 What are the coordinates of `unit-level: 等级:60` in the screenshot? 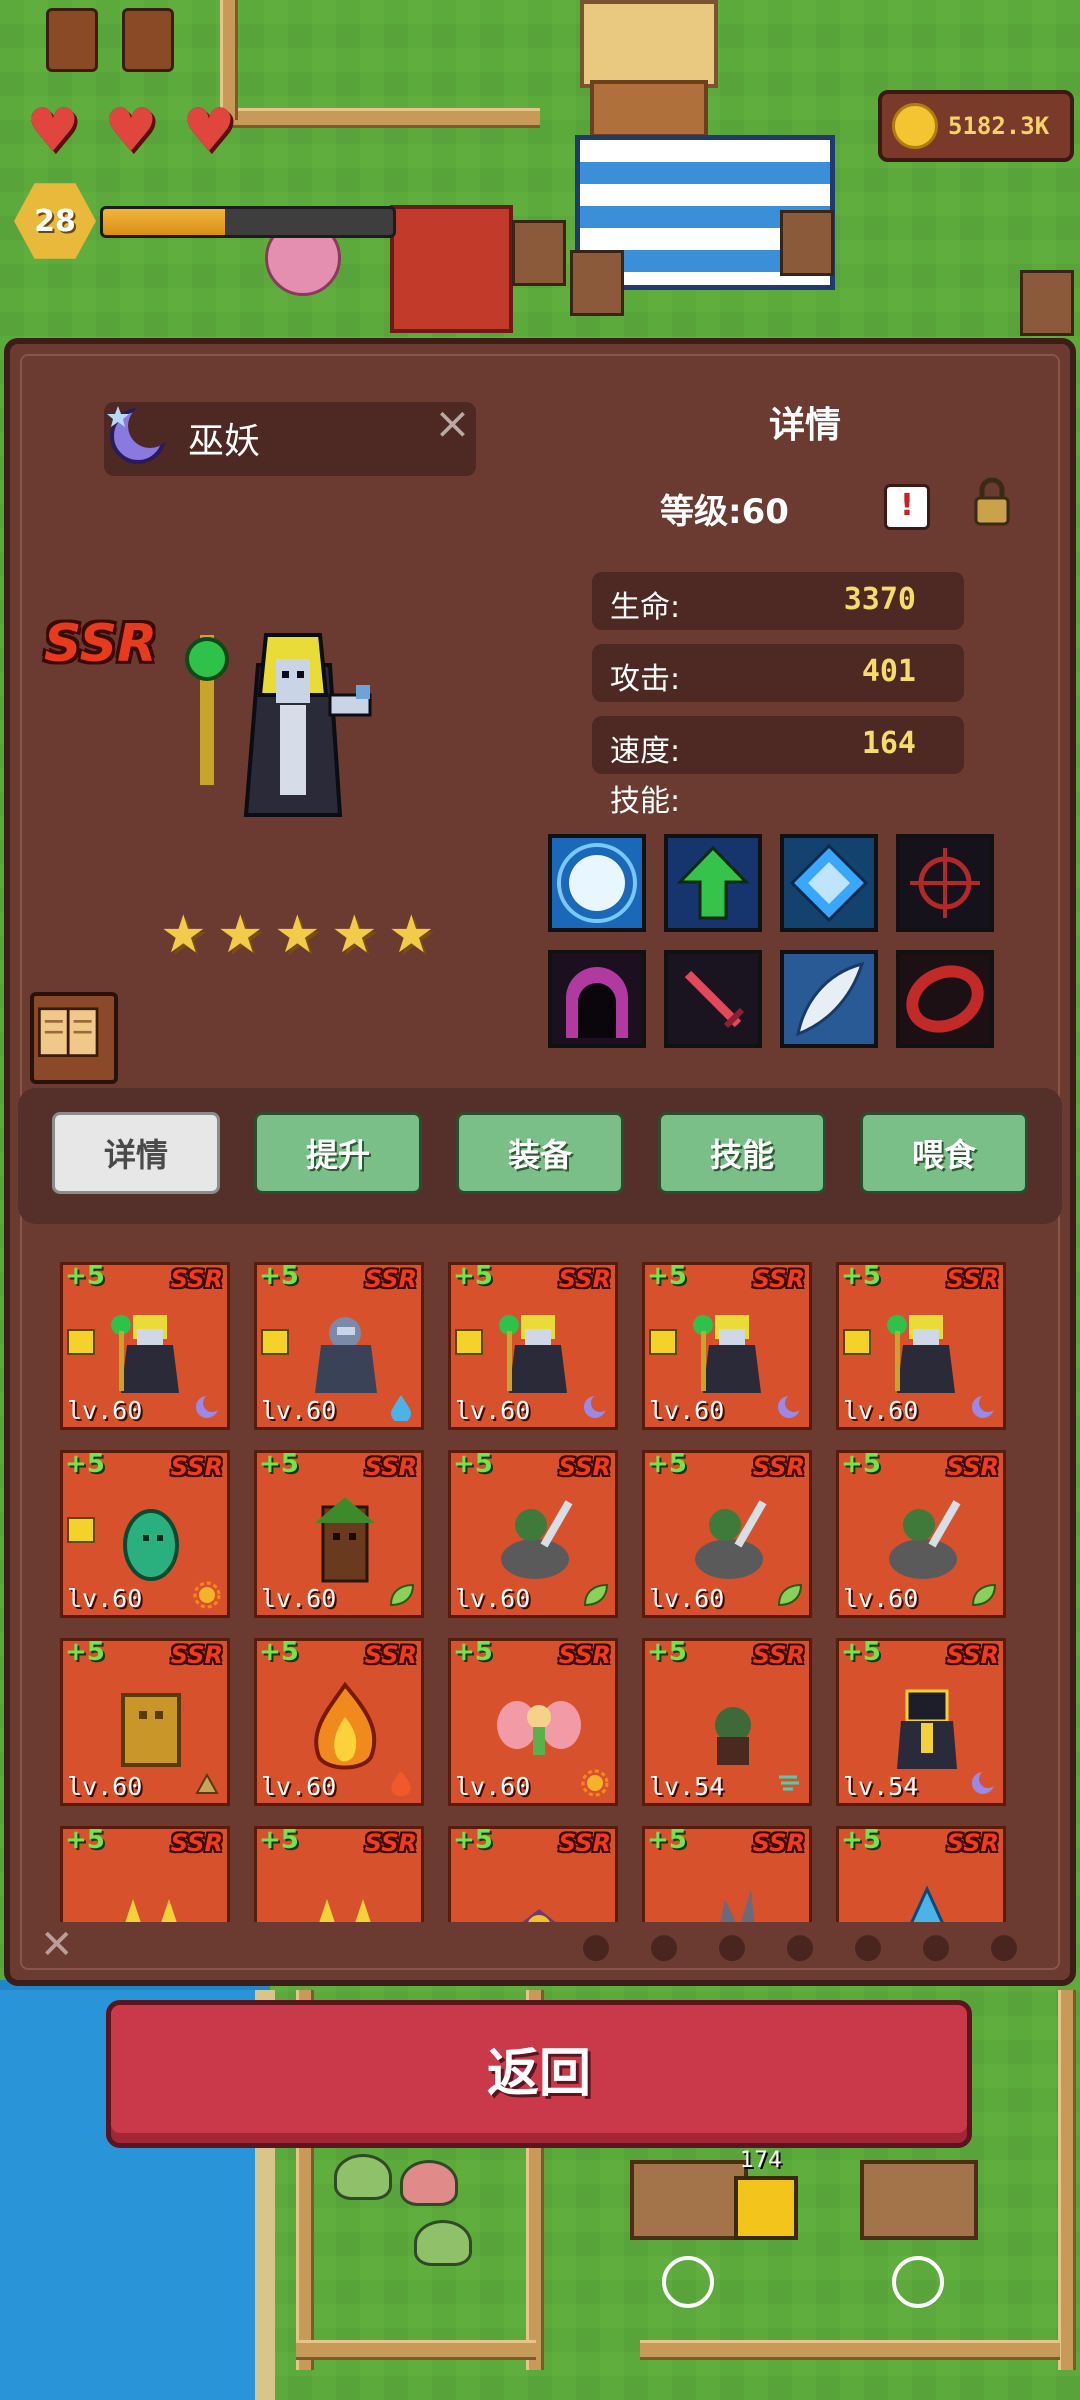 It's located at (724, 512).